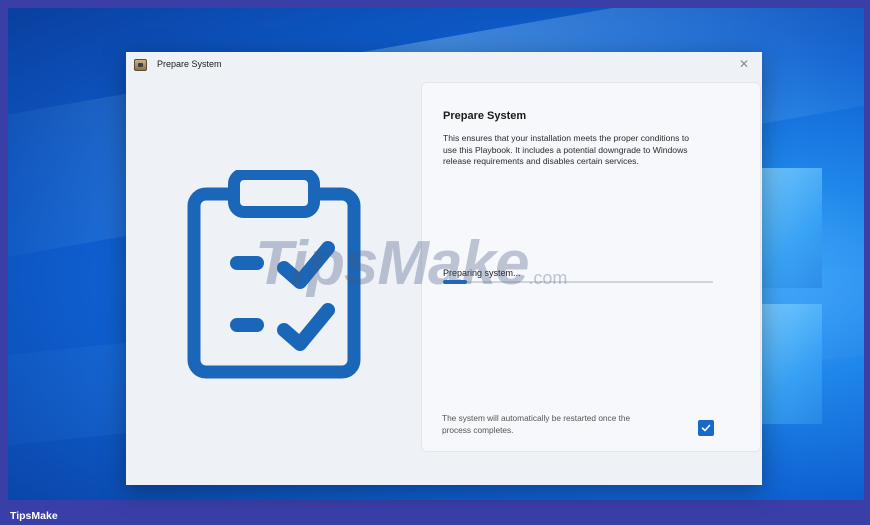 The width and height of the screenshot is (870, 525). What do you see at coordinates (189, 64) in the screenshot?
I see `window-title: Prepare System` at bounding box center [189, 64].